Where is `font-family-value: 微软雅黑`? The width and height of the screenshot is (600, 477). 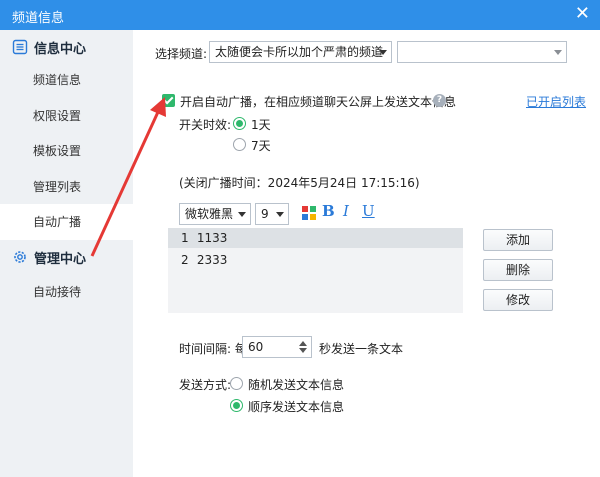
font-family-value: 微软雅黑 is located at coordinates (209, 214).